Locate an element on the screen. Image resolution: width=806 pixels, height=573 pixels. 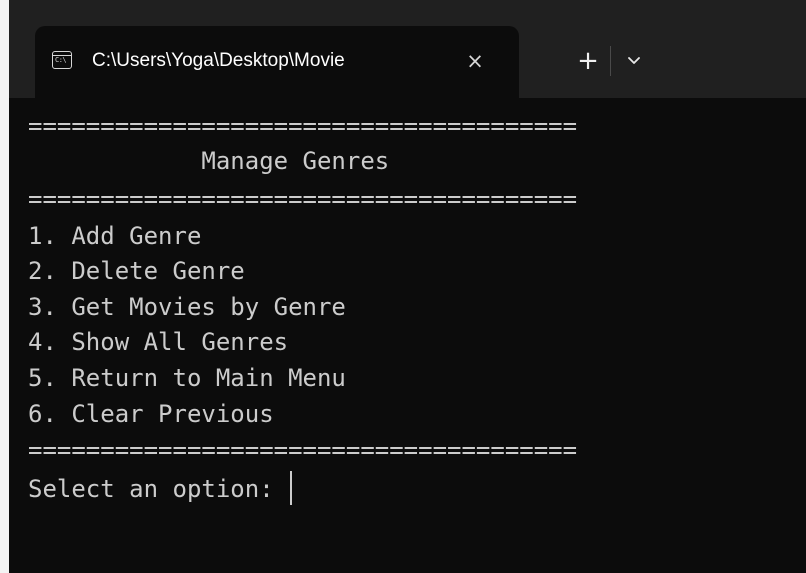
terminal-tab: C:\ C:\Users\Yoga\Desktop\Movie × is located at coordinates (277, 62).